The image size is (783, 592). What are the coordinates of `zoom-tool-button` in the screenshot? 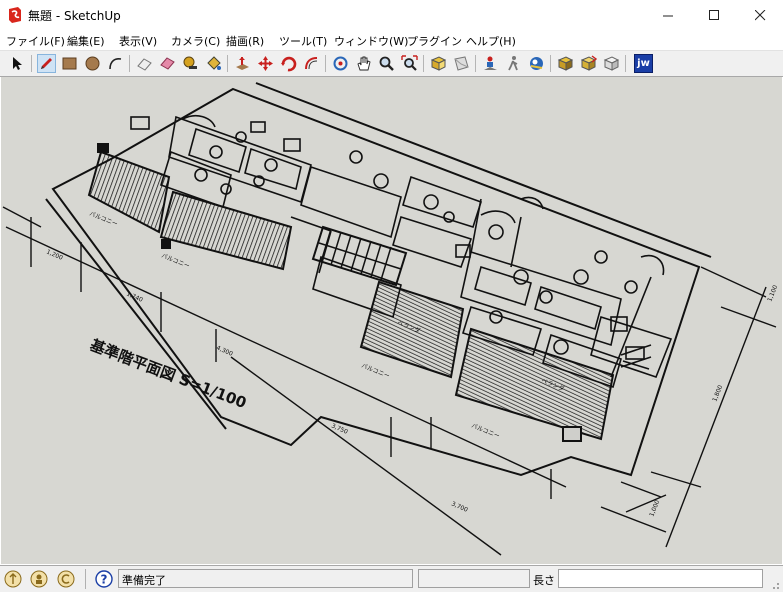 It's located at (386, 63).